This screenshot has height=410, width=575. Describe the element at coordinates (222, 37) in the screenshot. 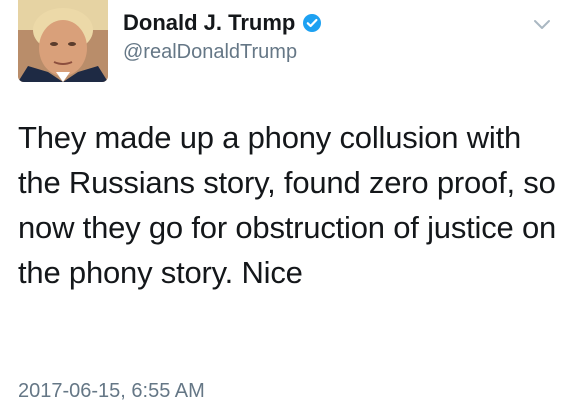

I see `user-info: Donald J. Trump @realDonaldTrump` at that location.